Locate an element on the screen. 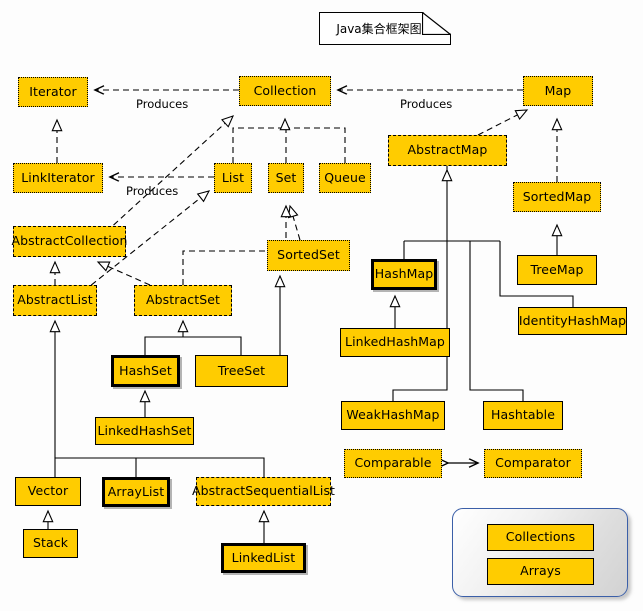  class-box-collection: Collection is located at coordinates (285, 91).